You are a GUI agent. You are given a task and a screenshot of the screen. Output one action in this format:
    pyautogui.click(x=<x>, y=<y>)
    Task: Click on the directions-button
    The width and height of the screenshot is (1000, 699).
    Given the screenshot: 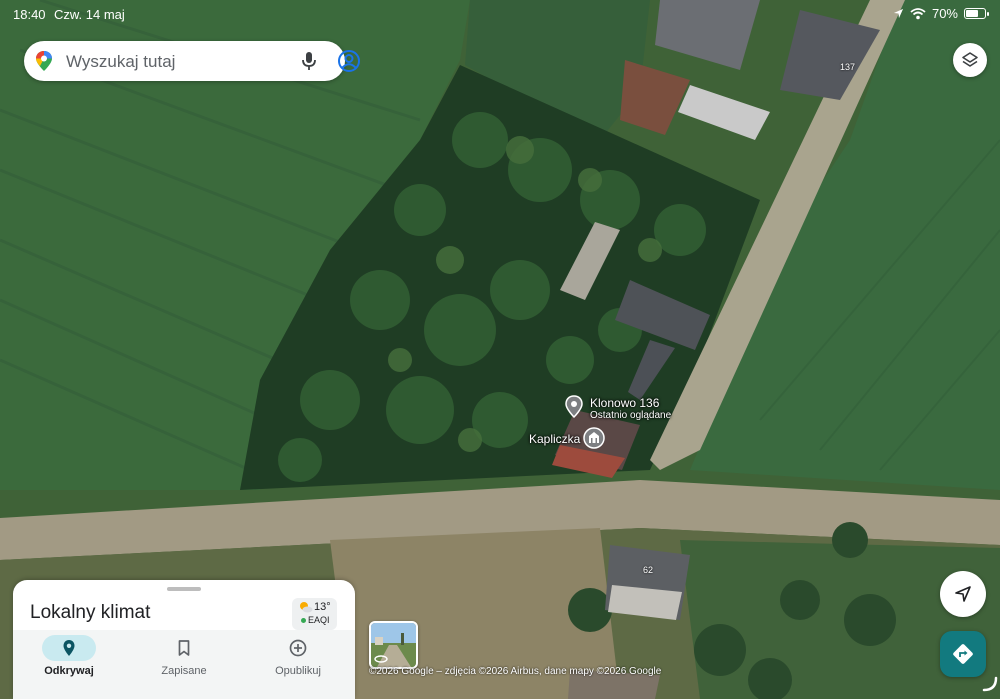 What is the action you would take?
    pyautogui.click(x=963, y=654)
    